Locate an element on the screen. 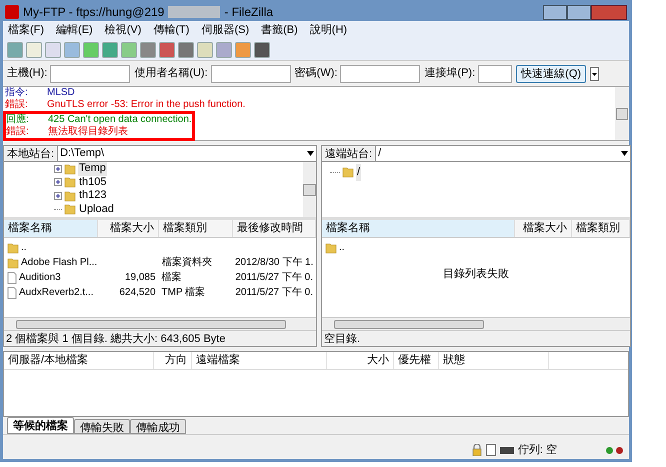 The width and height of the screenshot is (666, 467). log-prefix: 指令: is located at coordinates (17, 92).